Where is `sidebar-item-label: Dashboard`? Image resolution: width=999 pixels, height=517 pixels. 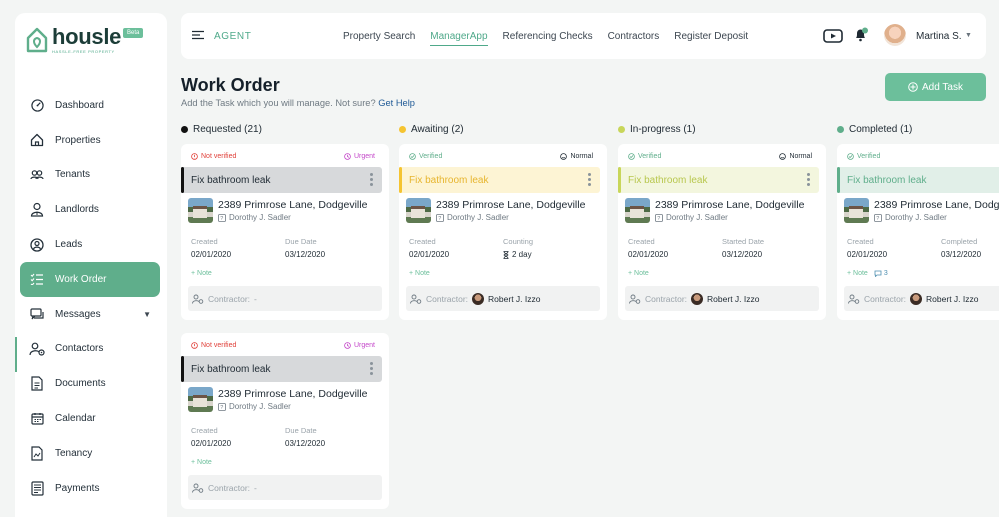
sidebar-item-label: Dashboard is located at coordinates (79, 105).